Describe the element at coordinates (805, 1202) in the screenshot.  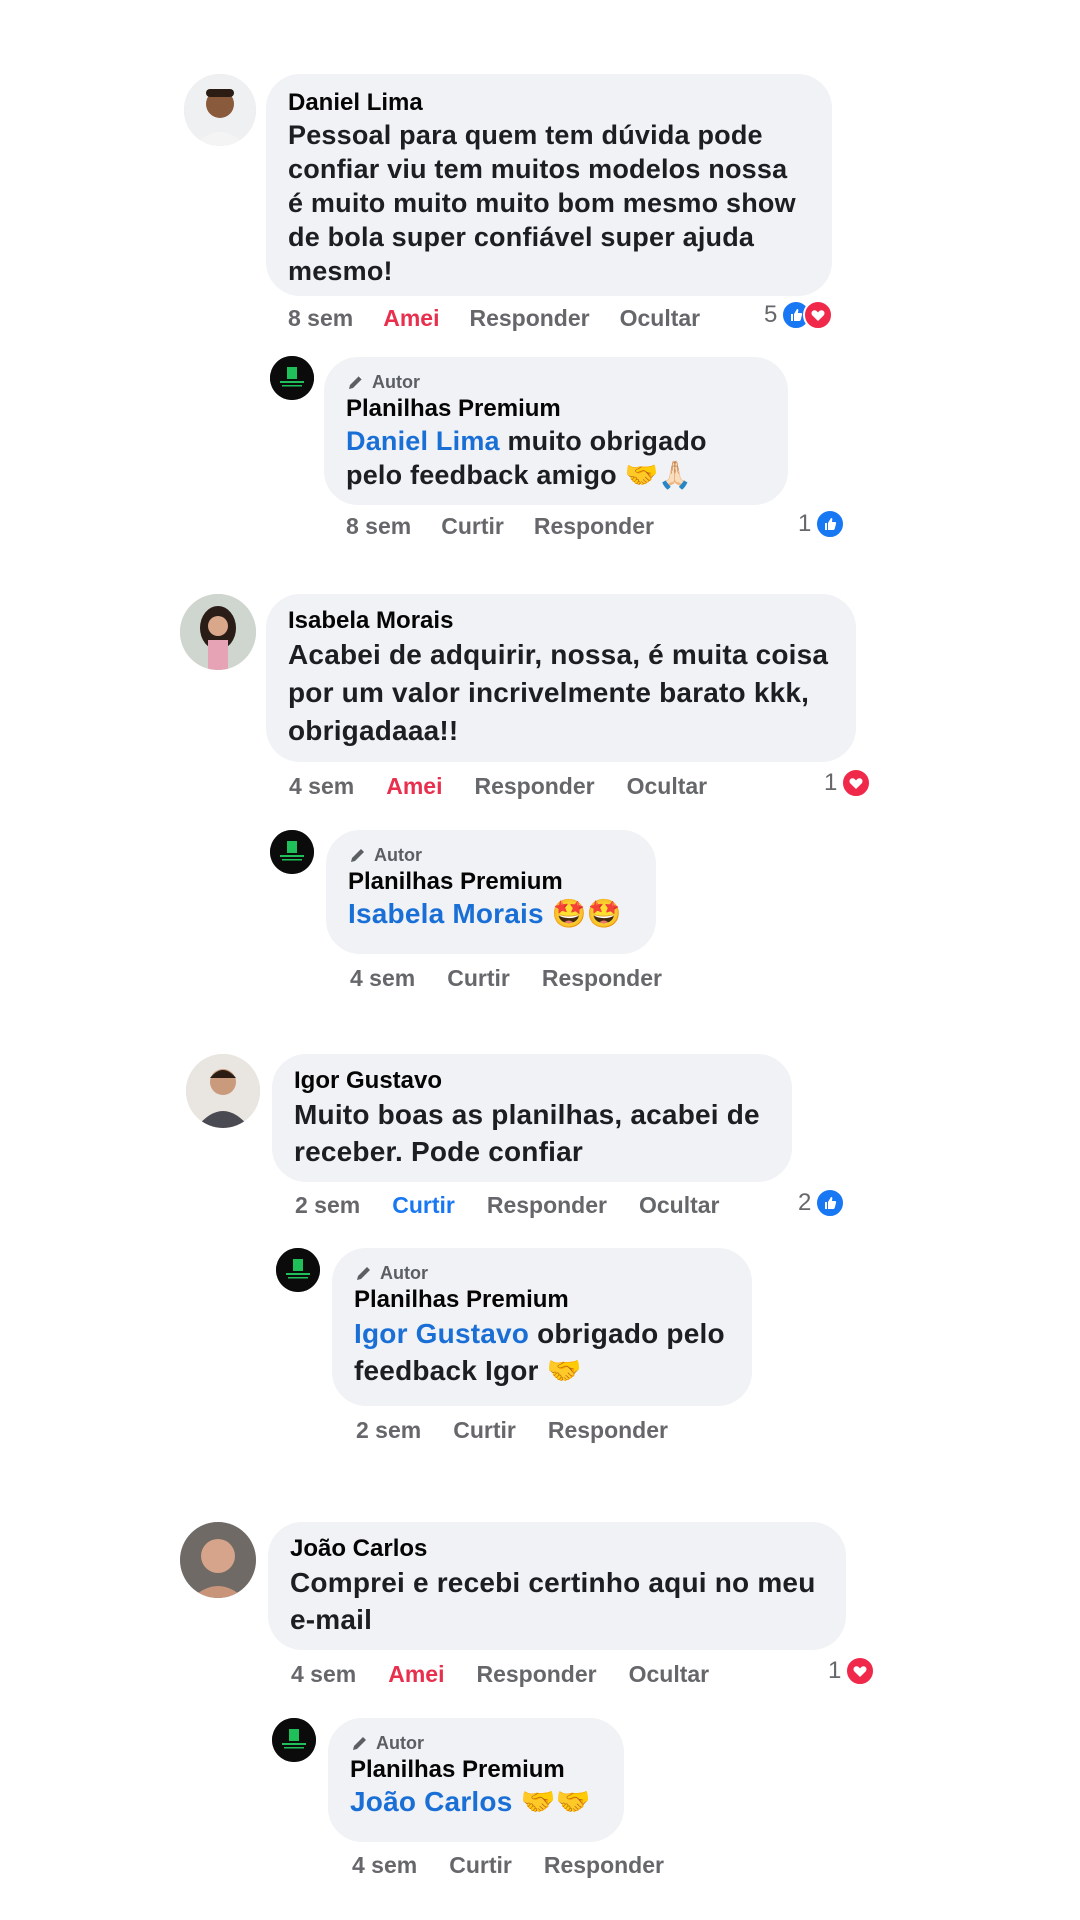
I see `reaction-count: 2` at that location.